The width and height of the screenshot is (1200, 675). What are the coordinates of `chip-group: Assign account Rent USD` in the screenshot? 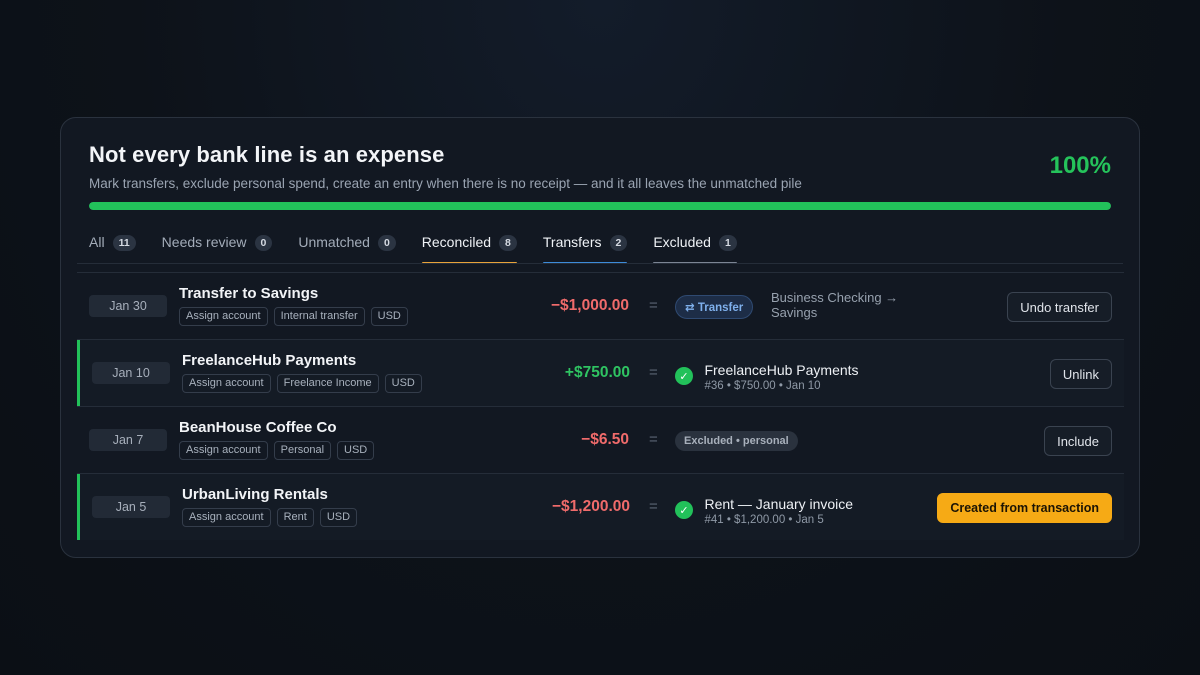 It's located at (270, 517).